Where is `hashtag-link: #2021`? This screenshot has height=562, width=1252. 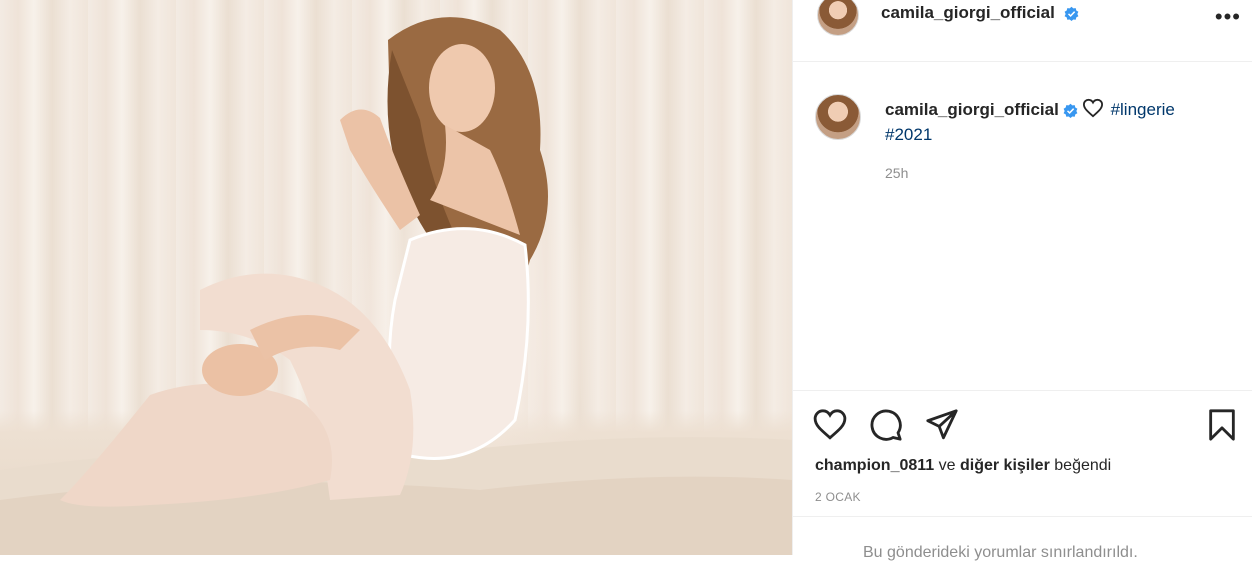
hashtag-link: #2021 is located at coordinates (908, 134).